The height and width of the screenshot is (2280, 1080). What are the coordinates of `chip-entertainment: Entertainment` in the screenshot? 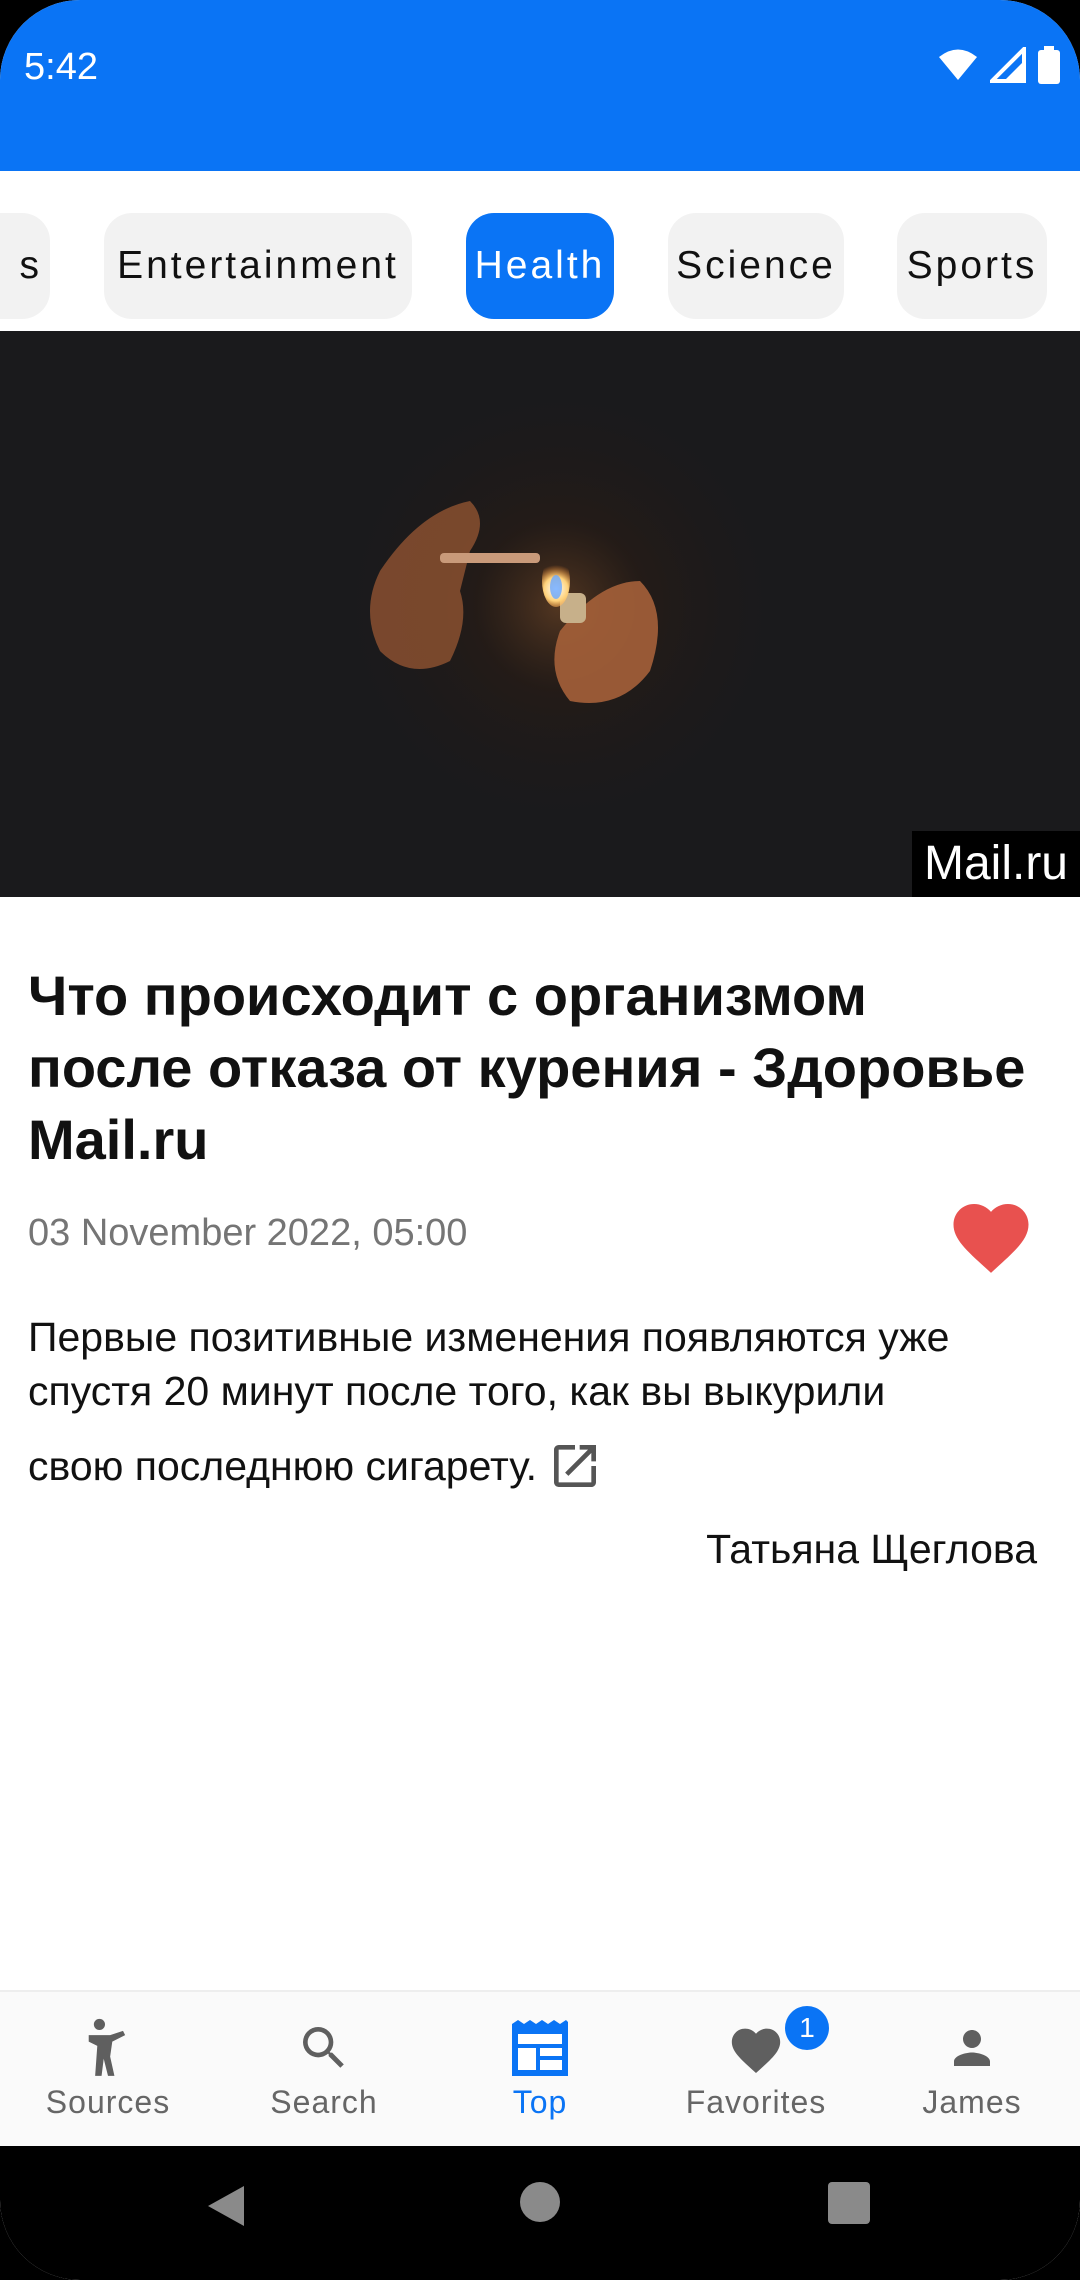 It's located at (258, 266).